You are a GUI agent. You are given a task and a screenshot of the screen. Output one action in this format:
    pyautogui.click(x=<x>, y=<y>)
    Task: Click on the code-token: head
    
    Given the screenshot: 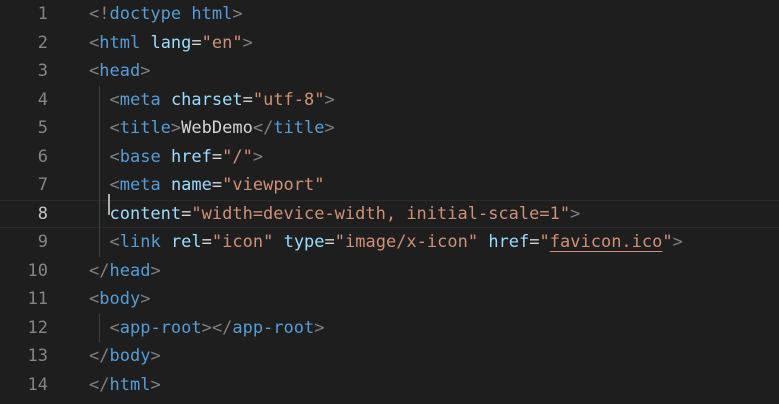 What is the action you would take?
    pyautogui.click(x=120, y=71)
    